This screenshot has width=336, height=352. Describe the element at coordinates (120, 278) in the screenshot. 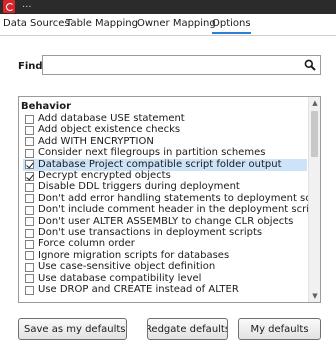

I see `option-label: Use database compatibility level` at that location.